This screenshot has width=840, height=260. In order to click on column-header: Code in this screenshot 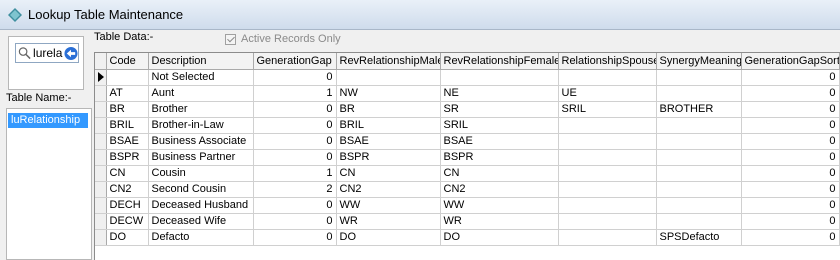, I will do `click(127, 61)`.